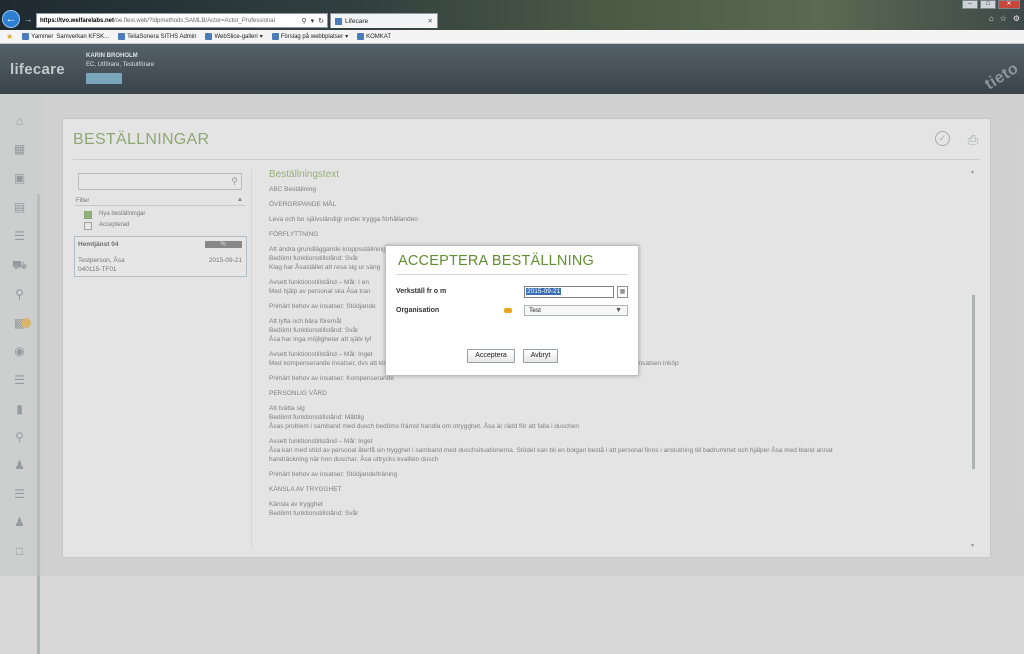  I want to click on favorite-link: Förslag på webbplatser ▾, so click(309, 36).